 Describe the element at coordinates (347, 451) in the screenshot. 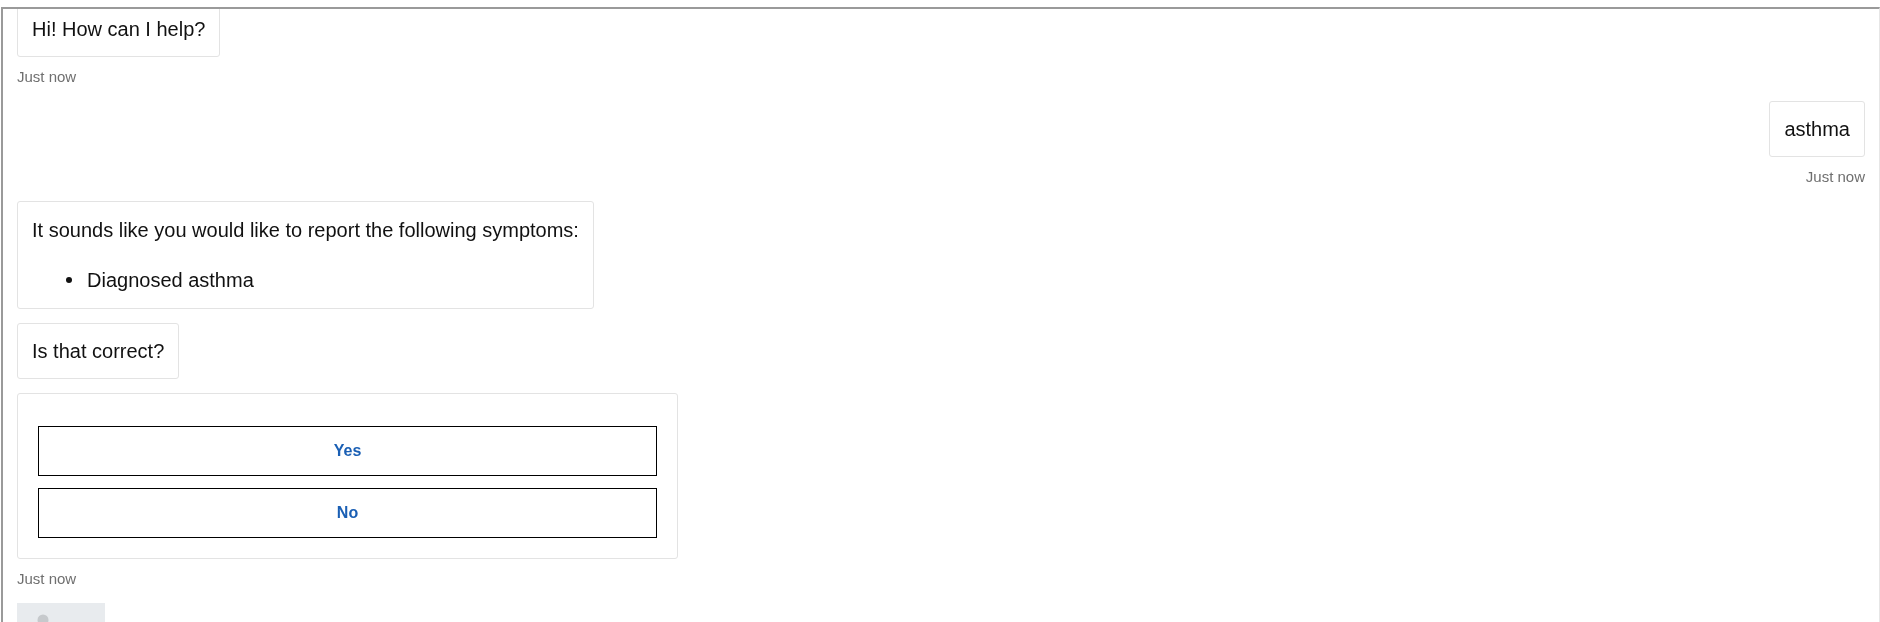

I see `option-button: Yes` at that location.